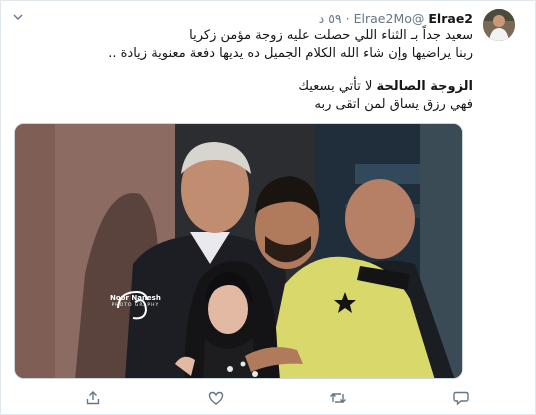 This screenshot has width=536, height=415. Describe the element at coordinates (450, 18) in the screenshot. I see `author-name: Elrae2` at that location.